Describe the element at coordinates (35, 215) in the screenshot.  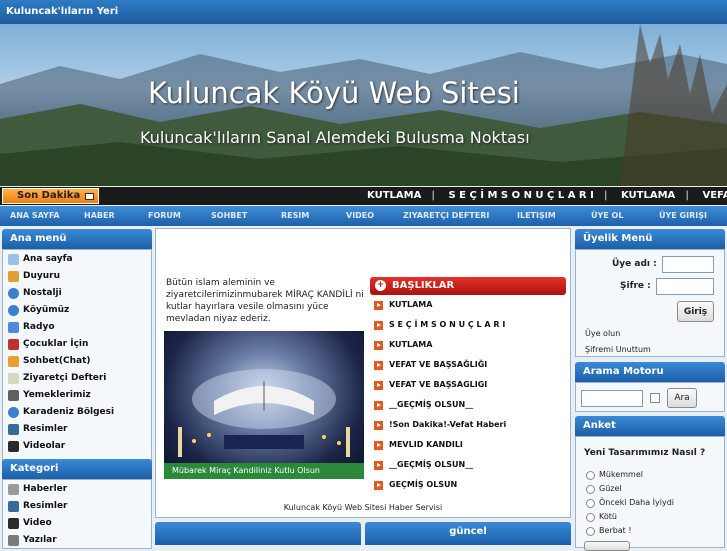
I see `nav-home: ANA SAYFA` at that location.